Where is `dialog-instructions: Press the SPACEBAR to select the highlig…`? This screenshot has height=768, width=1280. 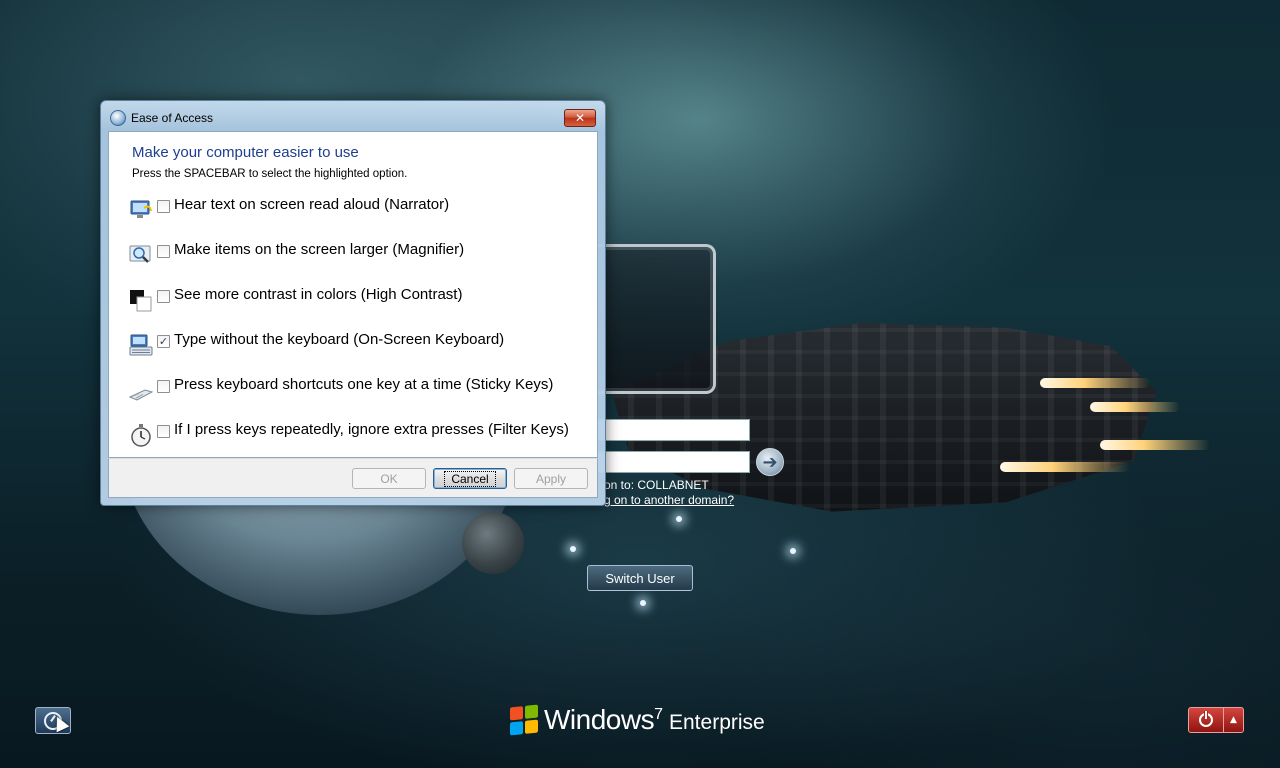
dialog-instructions: Press the SPACEBAR to select the highlig… is located at coordinates (270, 174).